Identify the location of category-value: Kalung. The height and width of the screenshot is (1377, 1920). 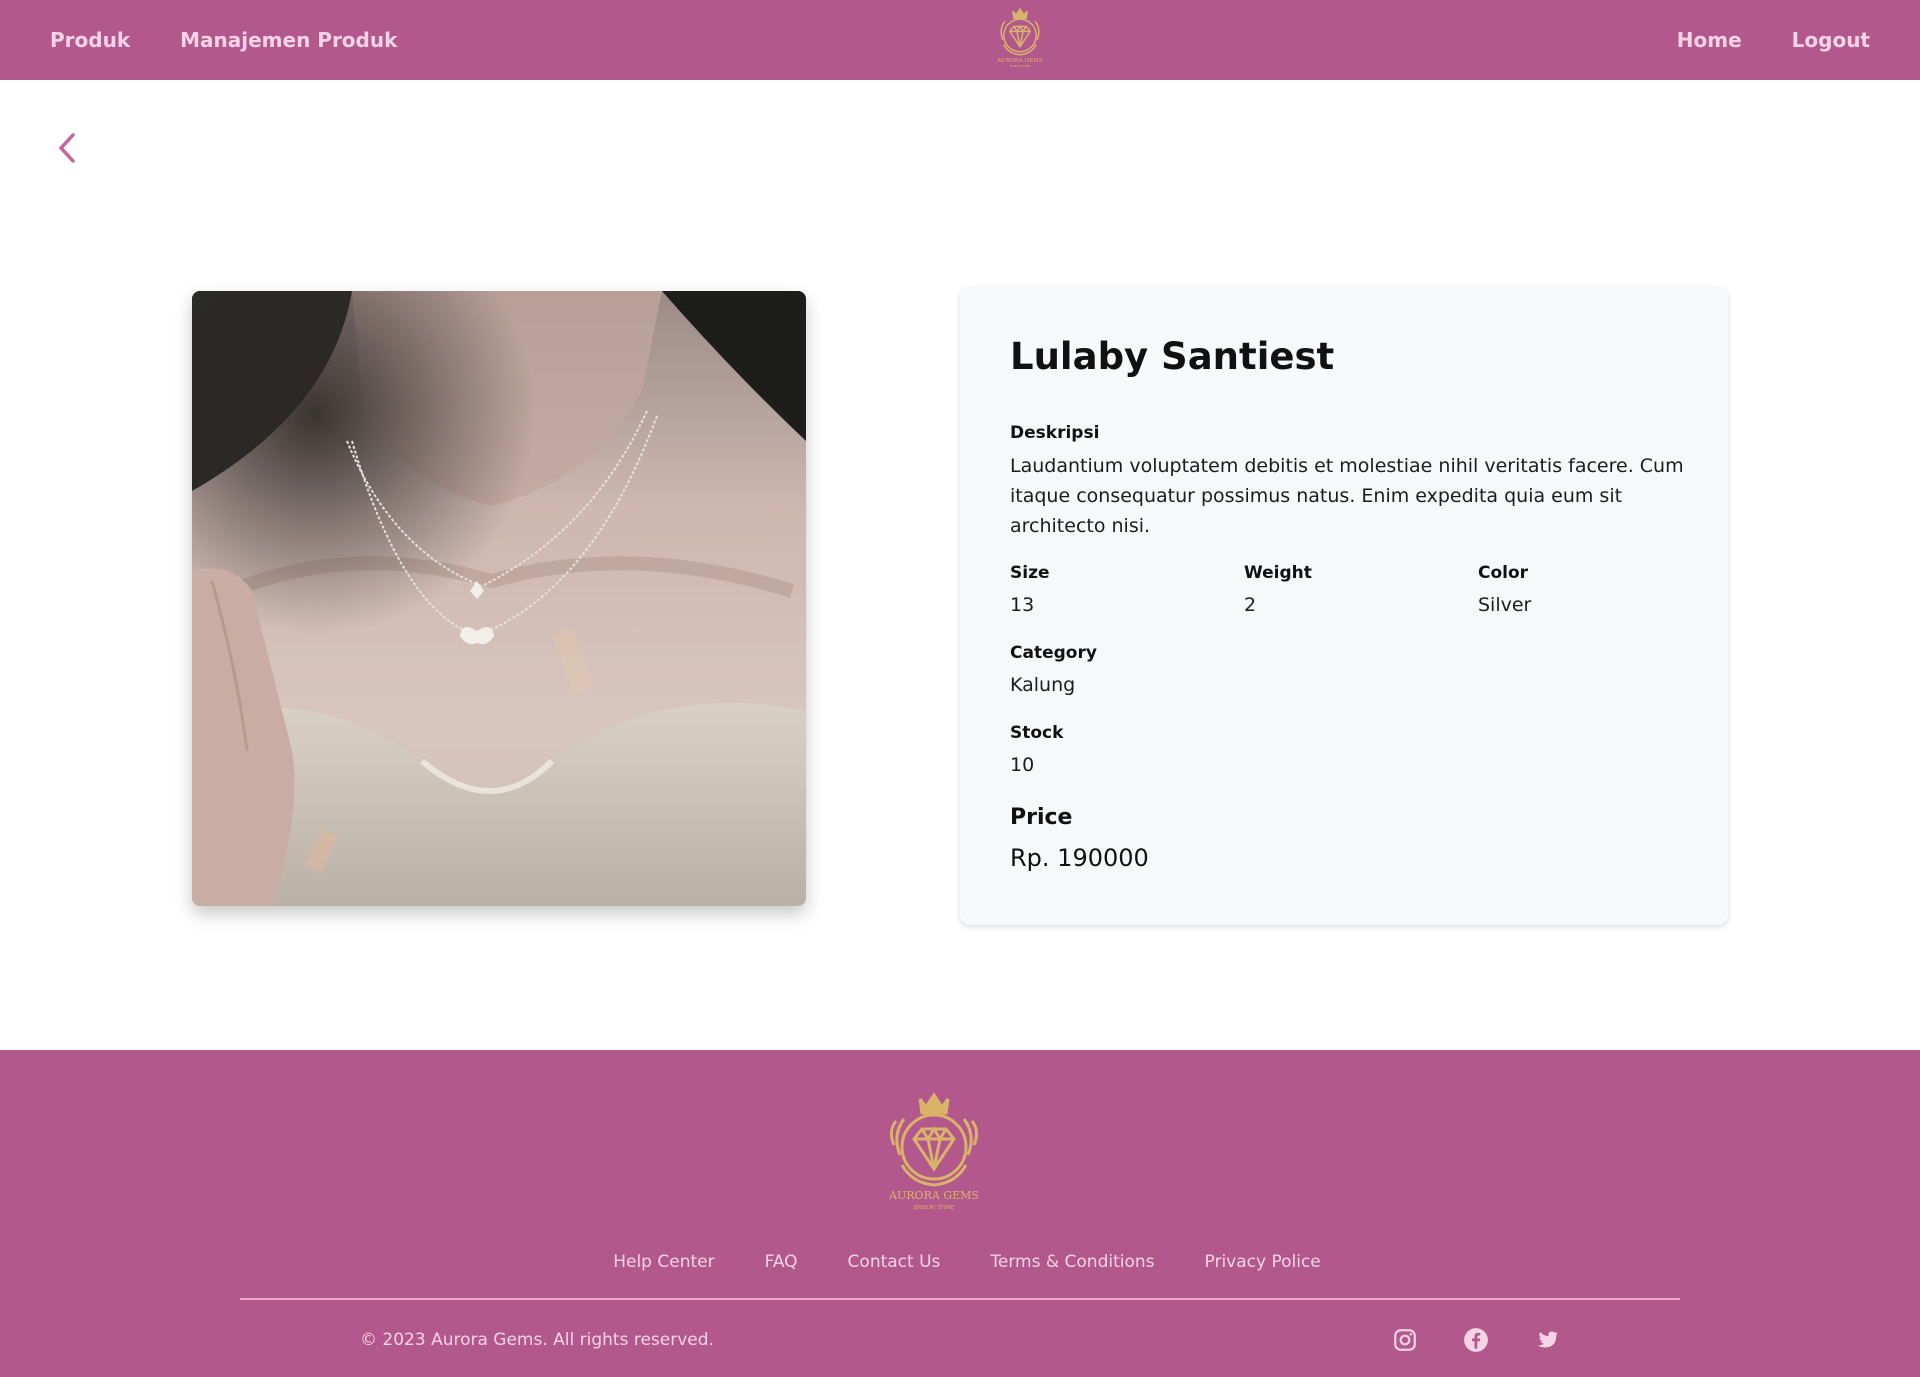
(1043, 685).